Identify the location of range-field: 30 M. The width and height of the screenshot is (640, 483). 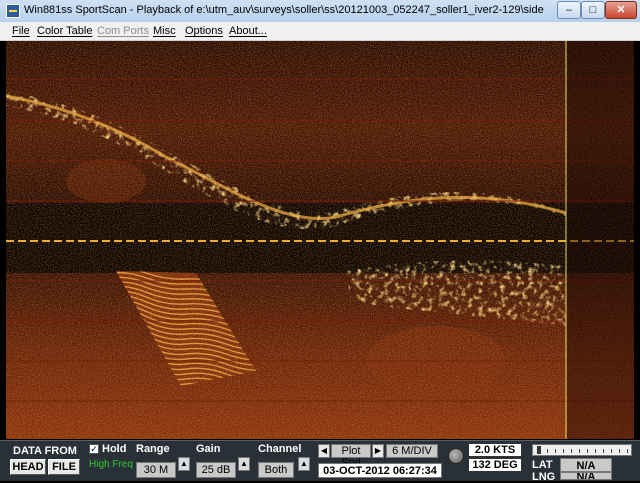
(156, 470).